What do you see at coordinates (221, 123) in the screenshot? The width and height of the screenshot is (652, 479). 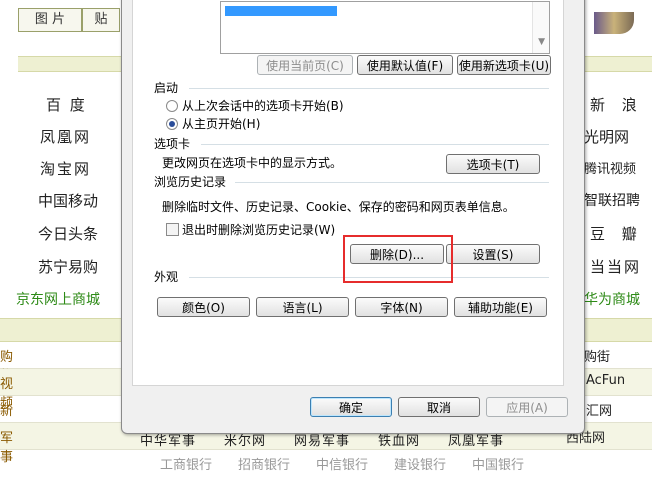 I see `radio-home-page-label: 从主页开始(H)` at bounding box center [221, 123].